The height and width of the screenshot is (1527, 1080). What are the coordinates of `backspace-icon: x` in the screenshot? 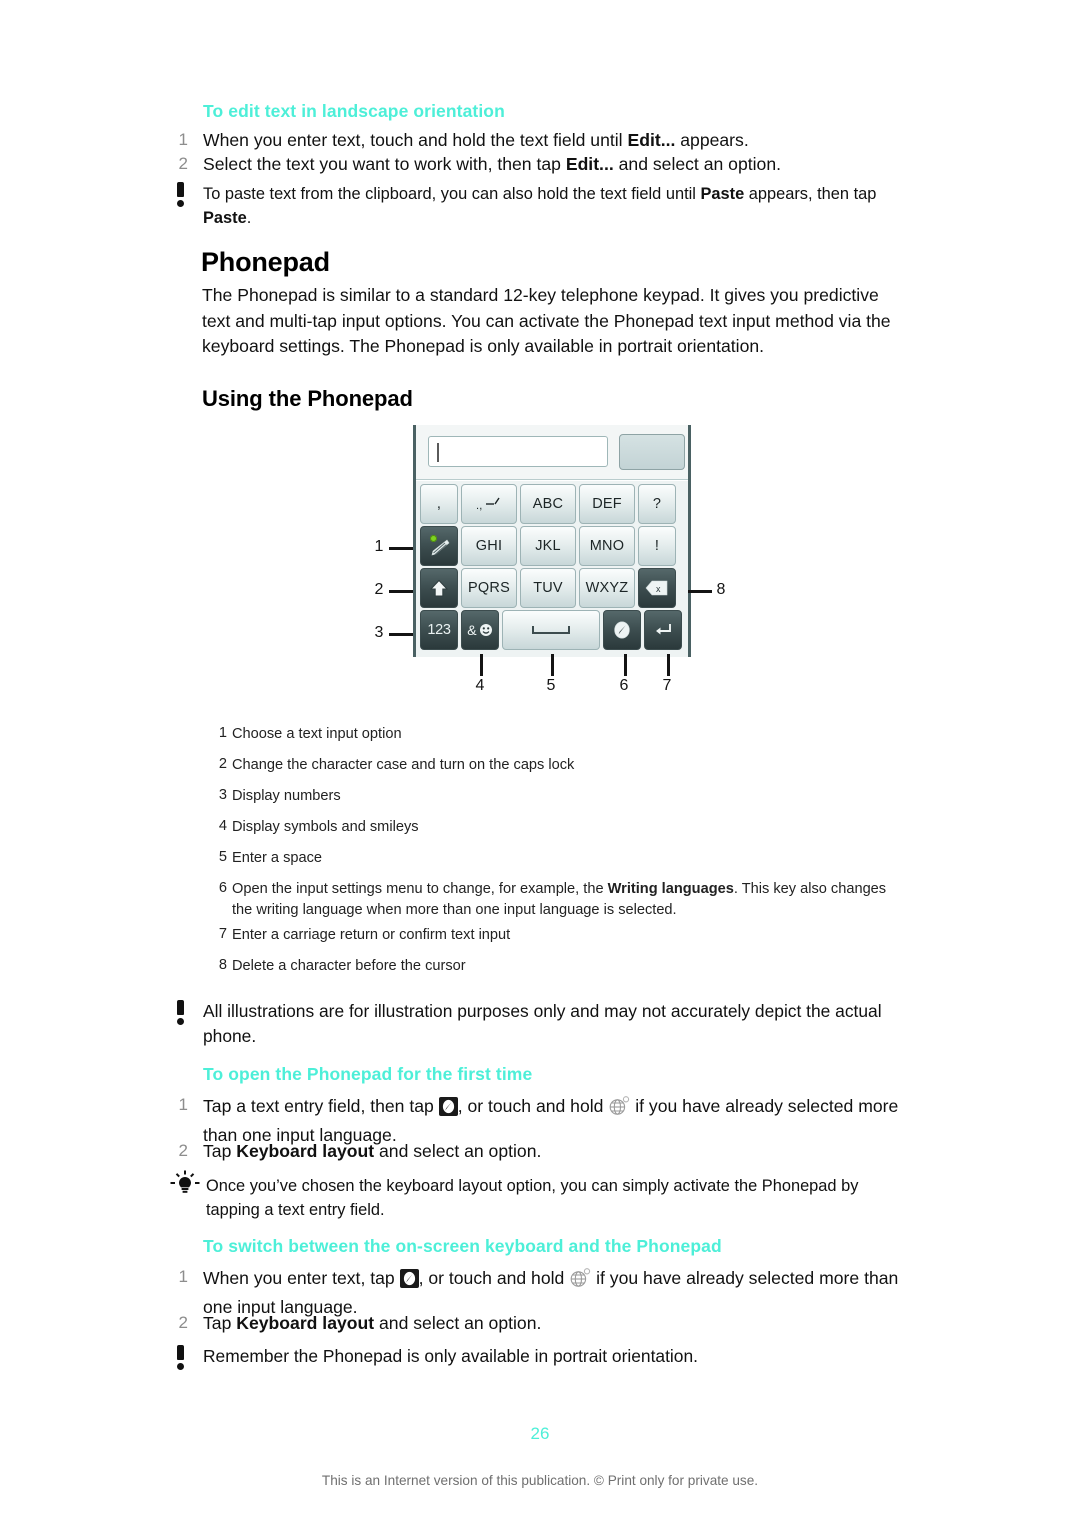 It's located at (656, 588).